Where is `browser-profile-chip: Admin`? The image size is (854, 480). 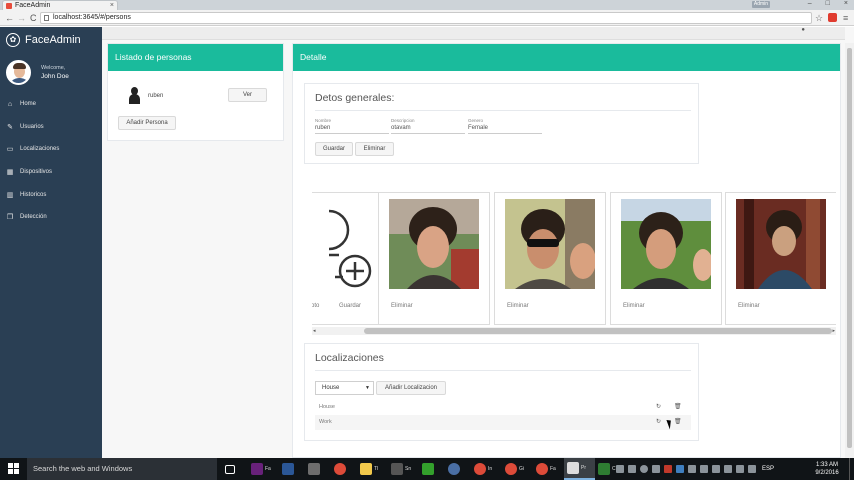
browser-profile-chip: Admin is located at coordinates (761, 4).